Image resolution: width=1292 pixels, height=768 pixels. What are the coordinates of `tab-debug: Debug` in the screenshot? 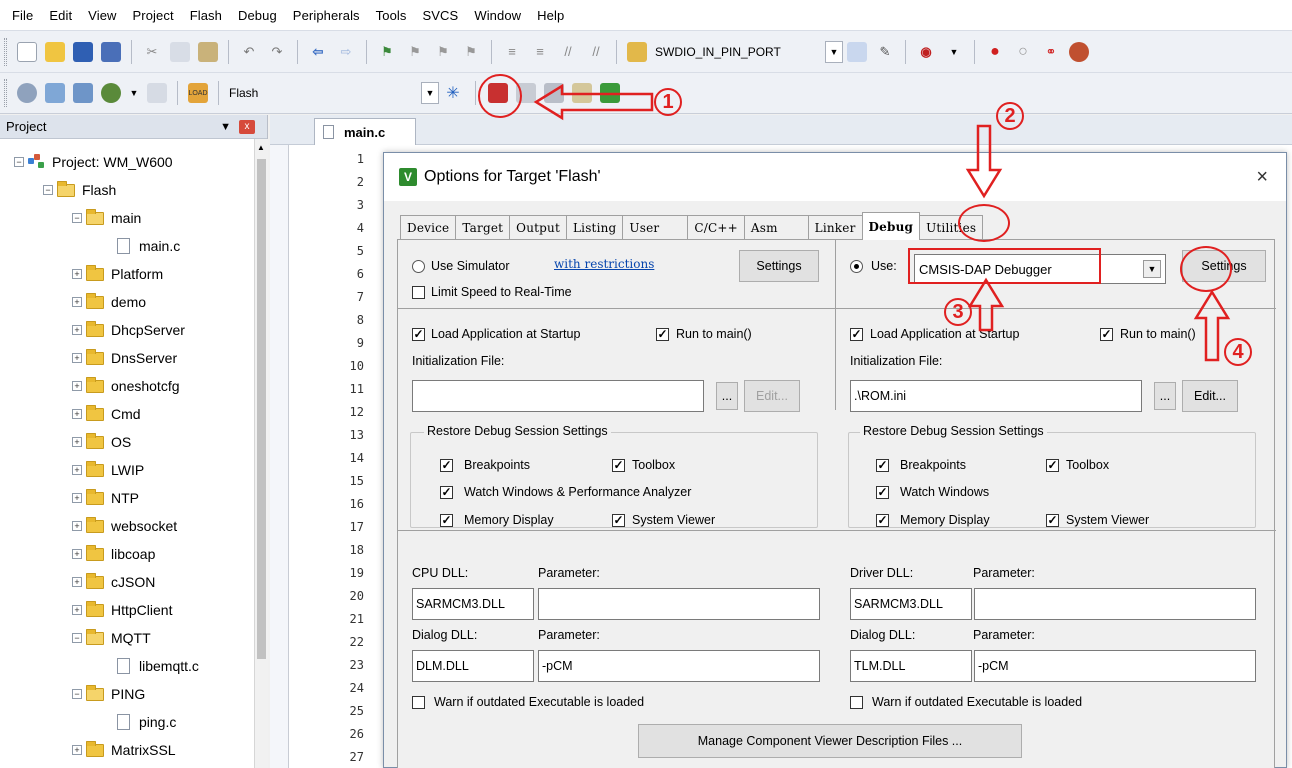 It's located at (891, 226).